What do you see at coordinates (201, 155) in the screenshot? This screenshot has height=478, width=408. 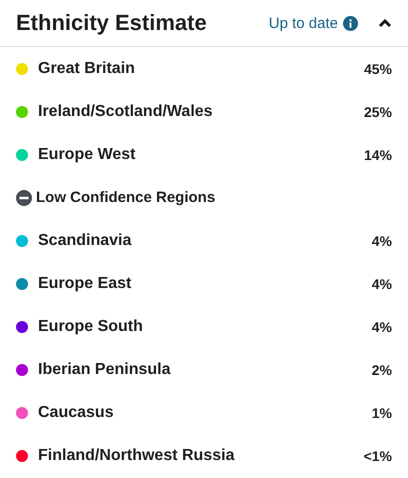 I see `region-name: Europe West` at bounding box center [201, 155].